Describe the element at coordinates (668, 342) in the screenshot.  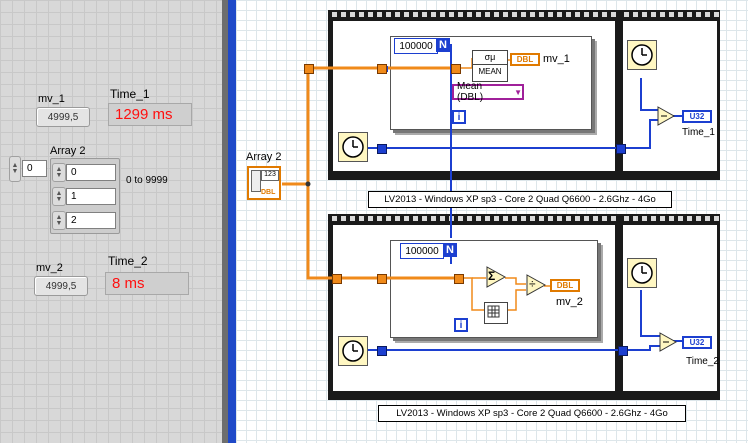
I see `bottom-subtract-icon` at that location.